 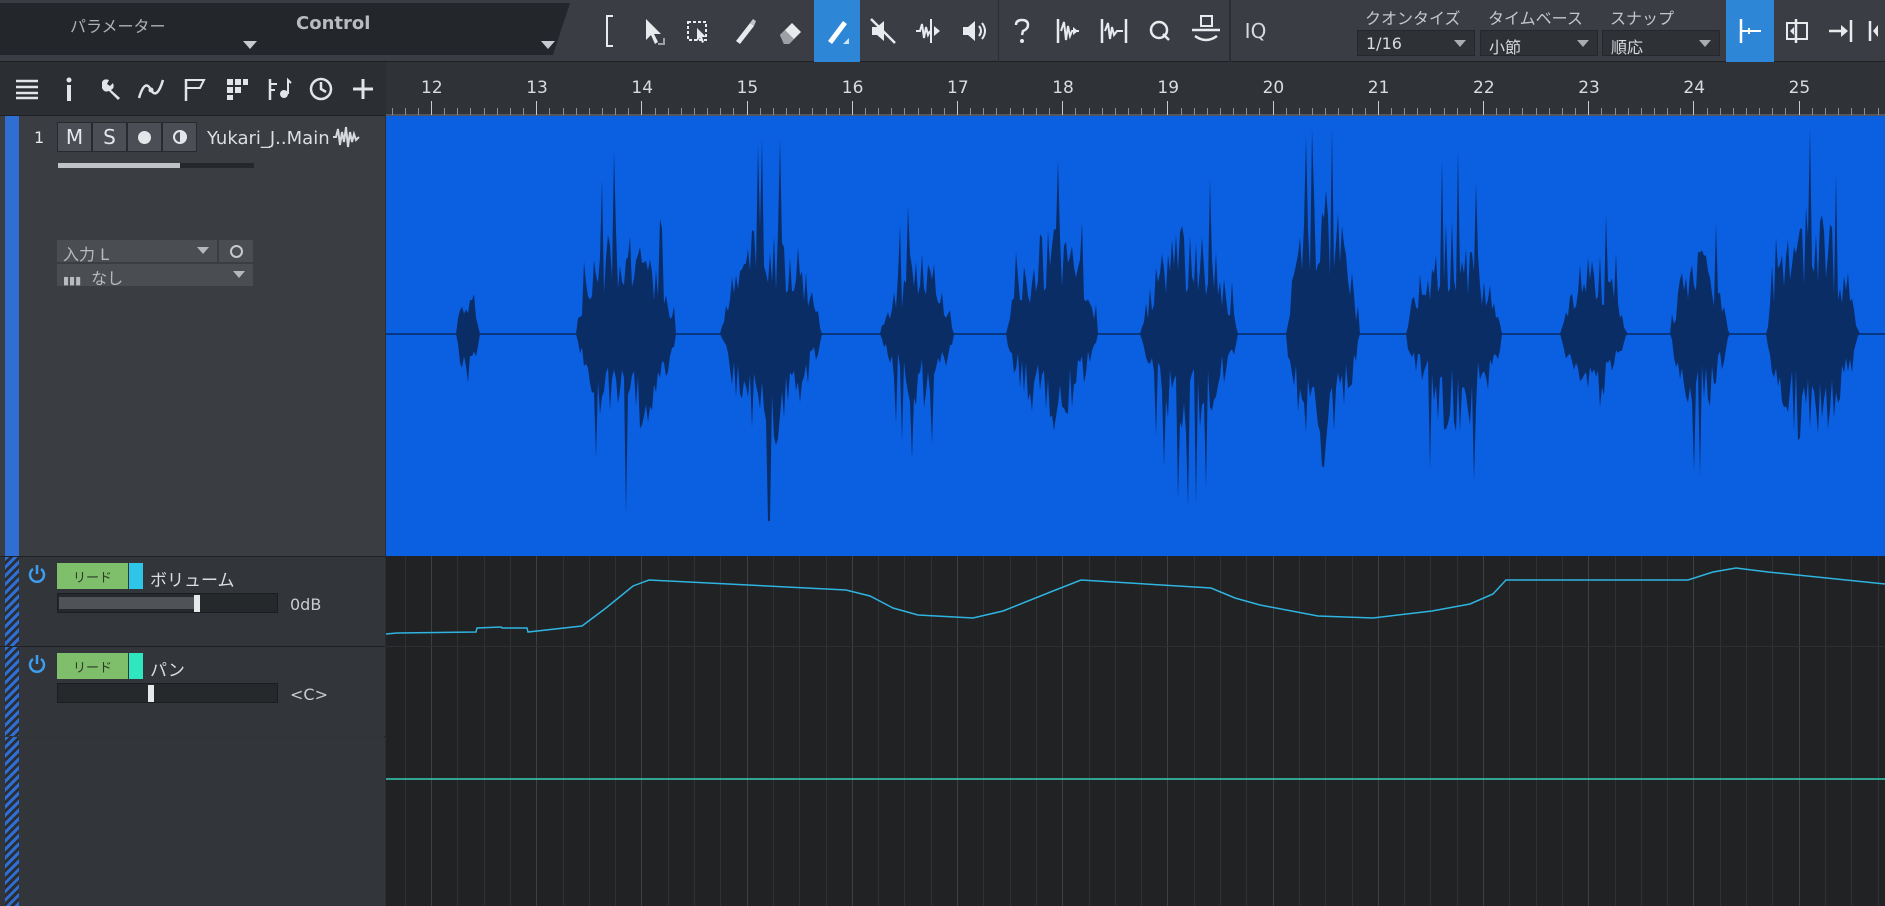 I want to click on waveform-icon, so click(x=346, y=137).